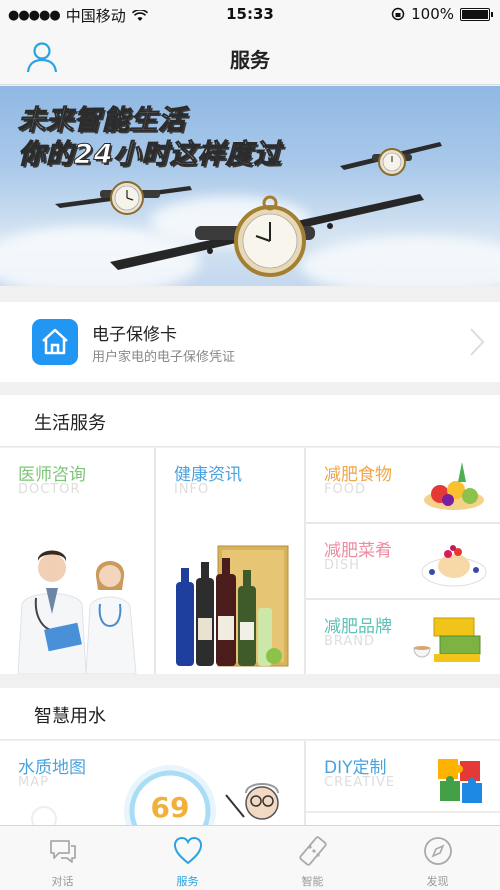 Image resolution: width=500 pixels, height=890 pixels. Describe the element at coordinates (152, 783) in the screenshot. I see `water-map-tile: 水质地图 MAP 69` at that location.